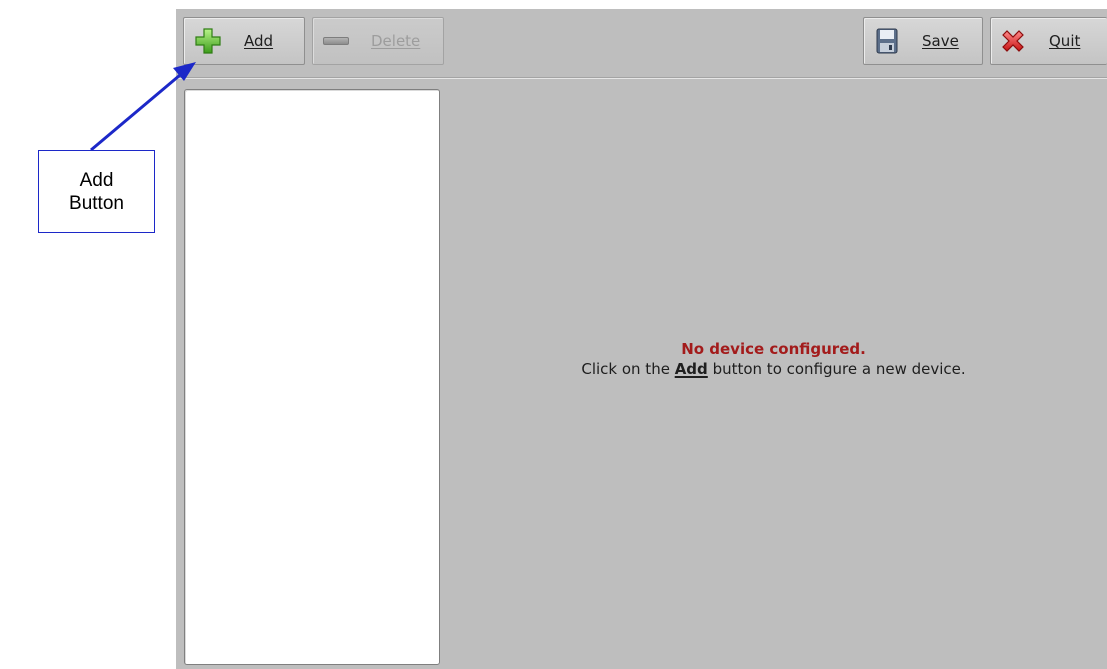 This screenshot has width=1107, height=669. What do you see at coordinates (641, 78) in the screenshot?
I see `toolbar-separator` at bounding box center [641, 78].